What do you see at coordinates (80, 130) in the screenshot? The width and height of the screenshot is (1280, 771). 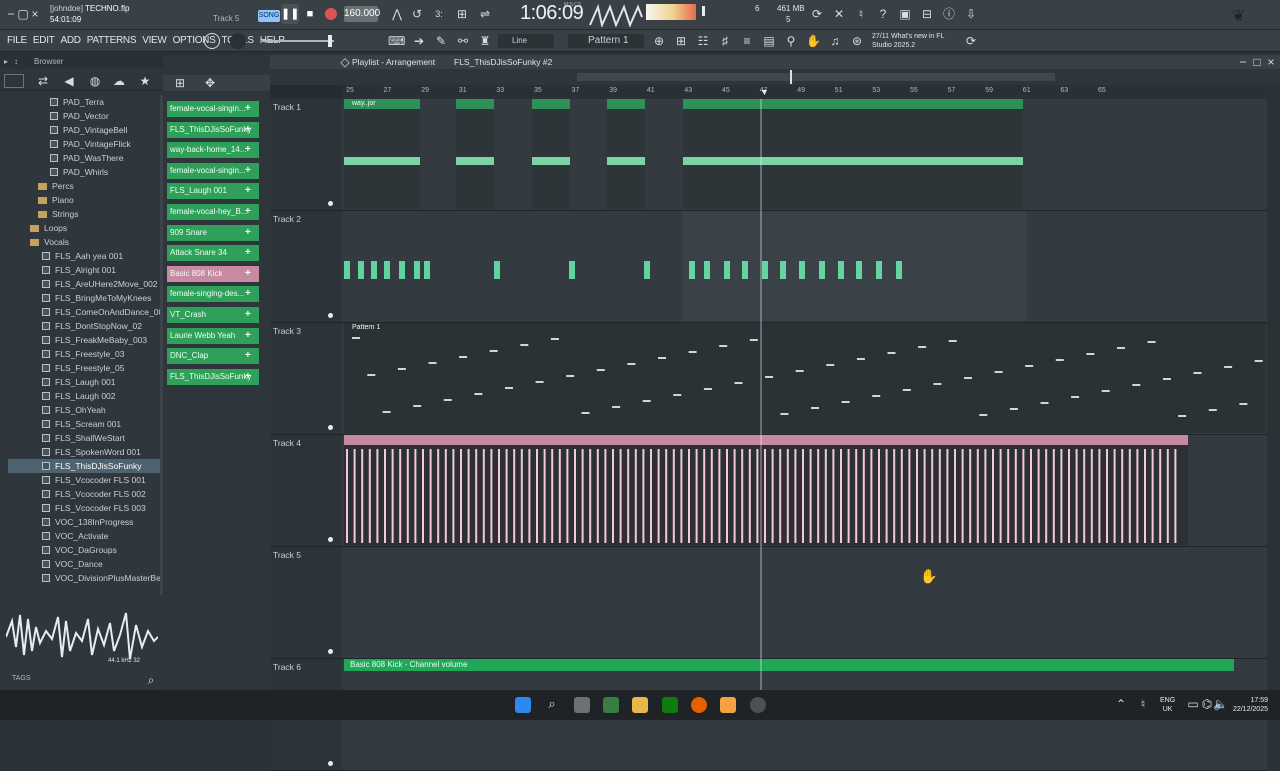 I see `browser-file-item: PAD_VintageBell` at bounding box center [80, 130].